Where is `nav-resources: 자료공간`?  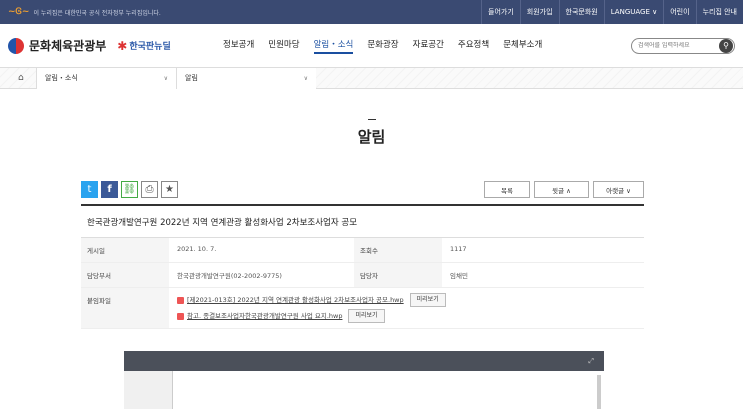 nav-resources: 자료공간 is located at coordinates (428, 46).